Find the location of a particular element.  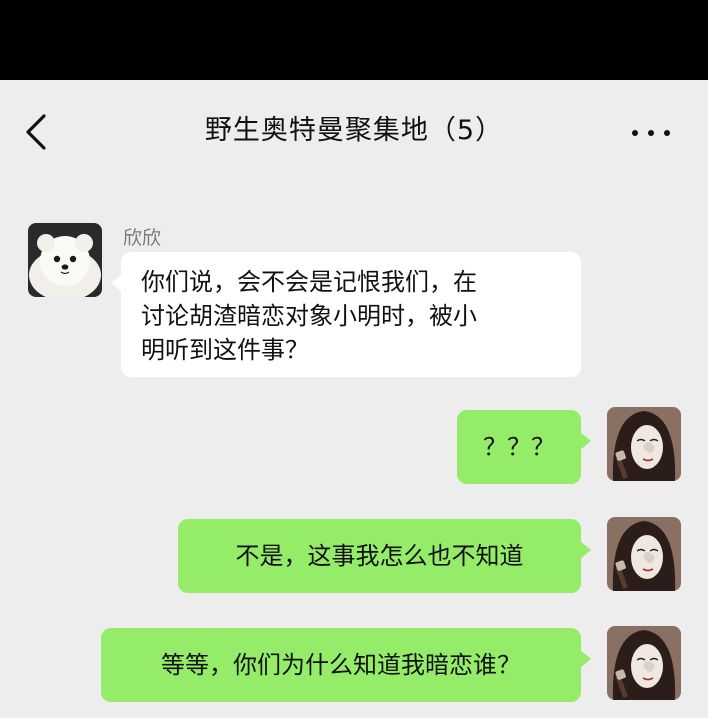

white-dog-avatar is located at coordinates (65, 260).